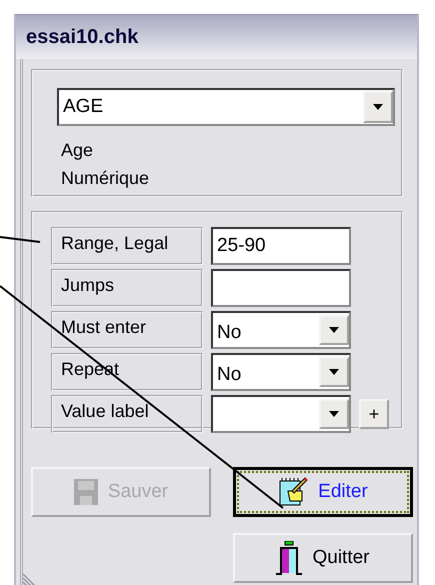 This screenshot has height=585, width=435. Describe the element at coordinates (127, 330) in the screenshot. I see `property-label: Must enter` at that location.